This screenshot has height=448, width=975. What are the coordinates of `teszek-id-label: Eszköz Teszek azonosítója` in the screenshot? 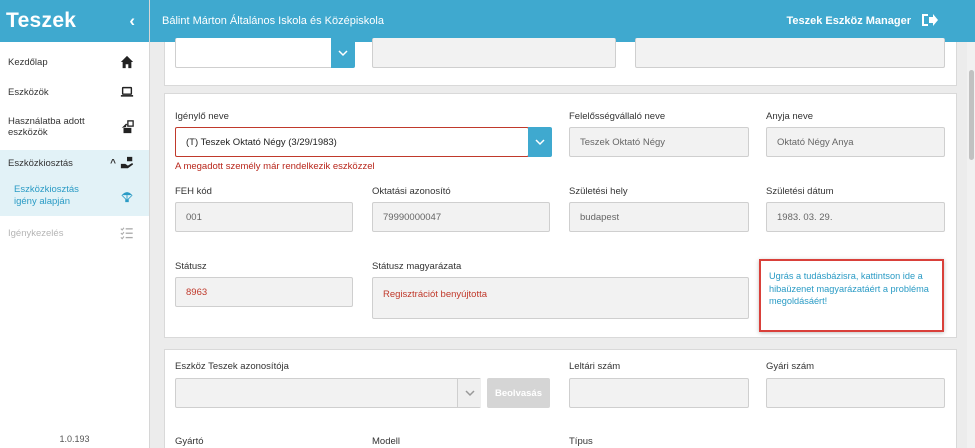 It's located at (232, 366).